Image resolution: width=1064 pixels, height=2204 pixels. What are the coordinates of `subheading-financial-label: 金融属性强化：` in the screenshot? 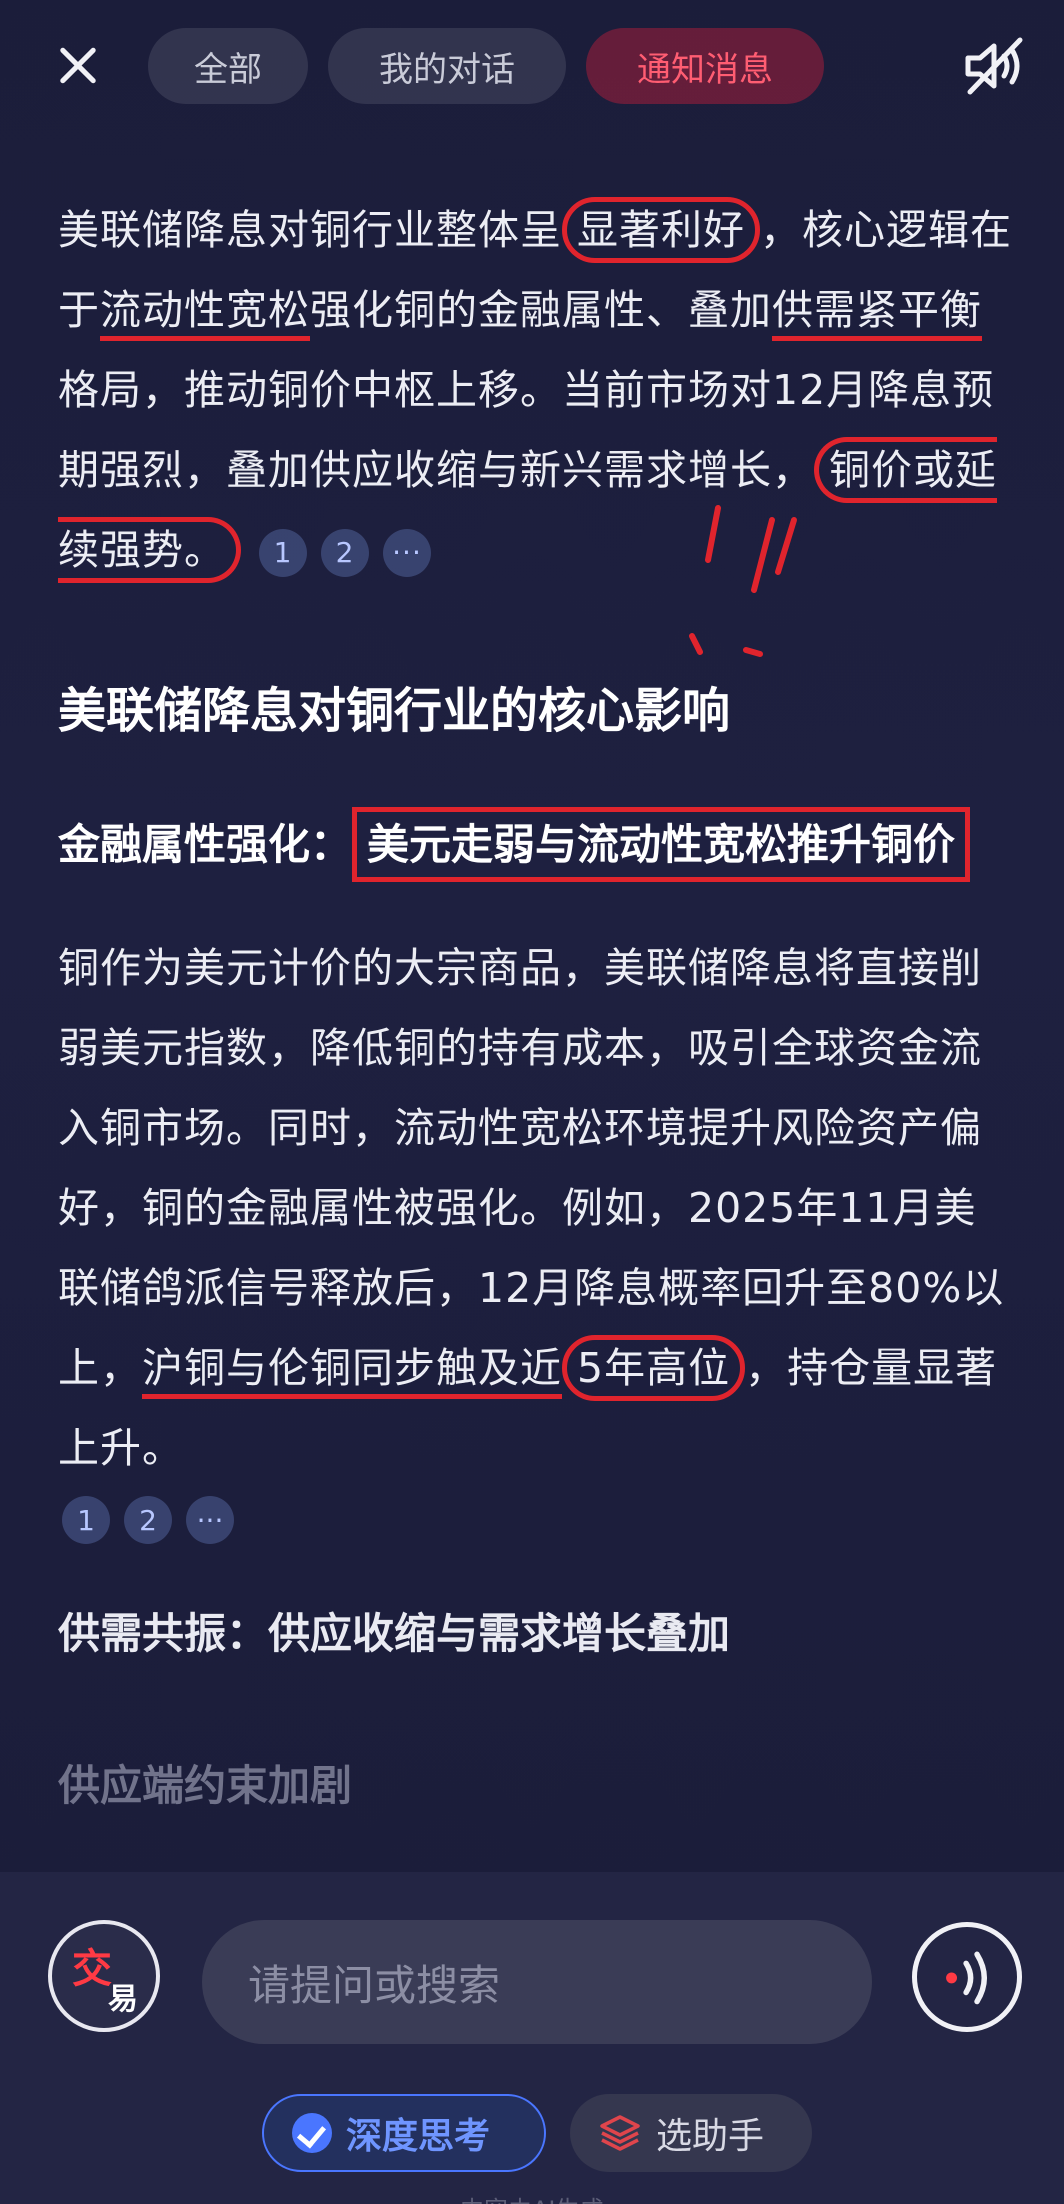 It's located at (205, 844).